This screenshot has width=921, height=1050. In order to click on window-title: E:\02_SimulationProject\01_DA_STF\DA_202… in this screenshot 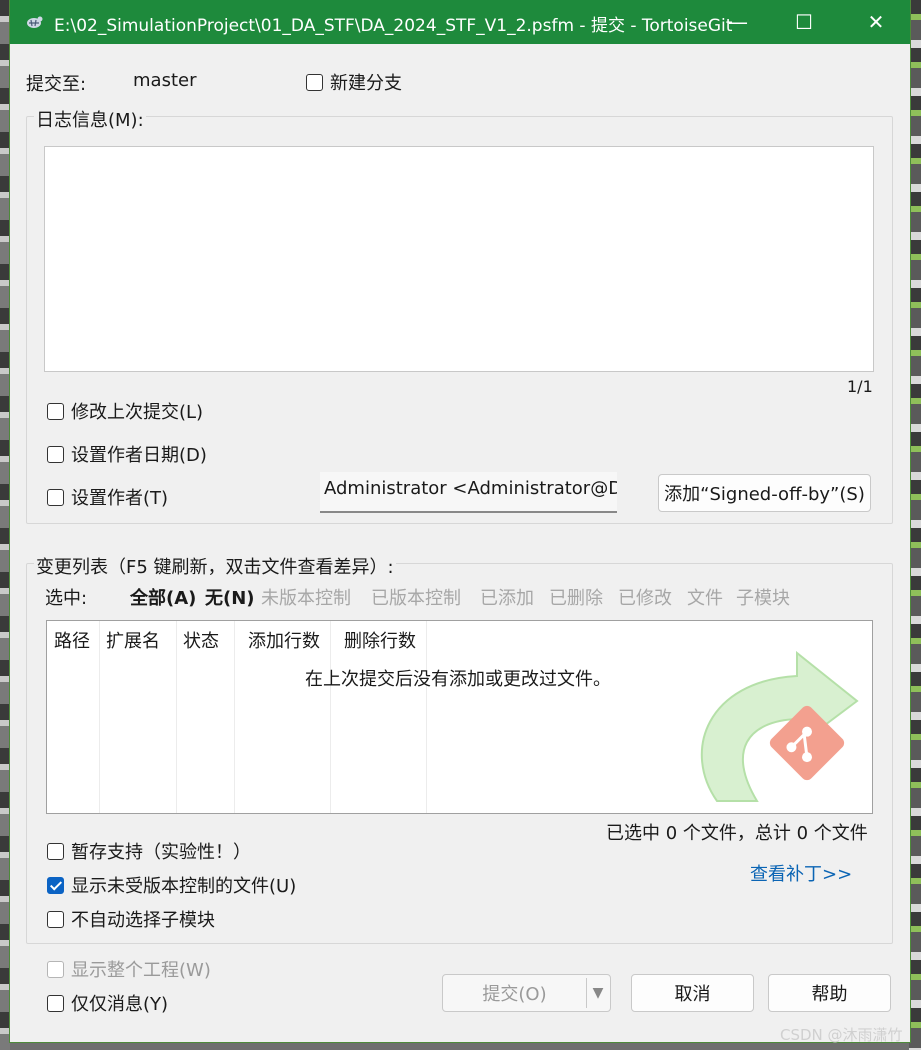, I will do `click(393, 26)`.